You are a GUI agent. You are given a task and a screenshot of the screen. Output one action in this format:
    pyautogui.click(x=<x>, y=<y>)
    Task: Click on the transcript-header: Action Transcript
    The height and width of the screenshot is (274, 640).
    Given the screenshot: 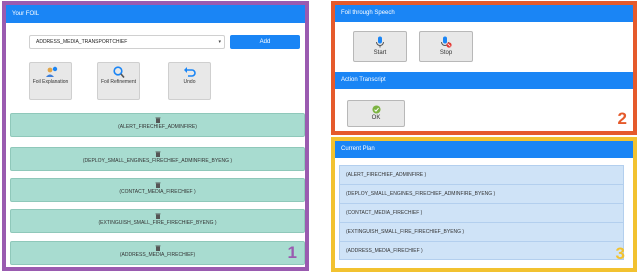 What is the action you would take?
    pyautogui.click(x=484, y=80)
    